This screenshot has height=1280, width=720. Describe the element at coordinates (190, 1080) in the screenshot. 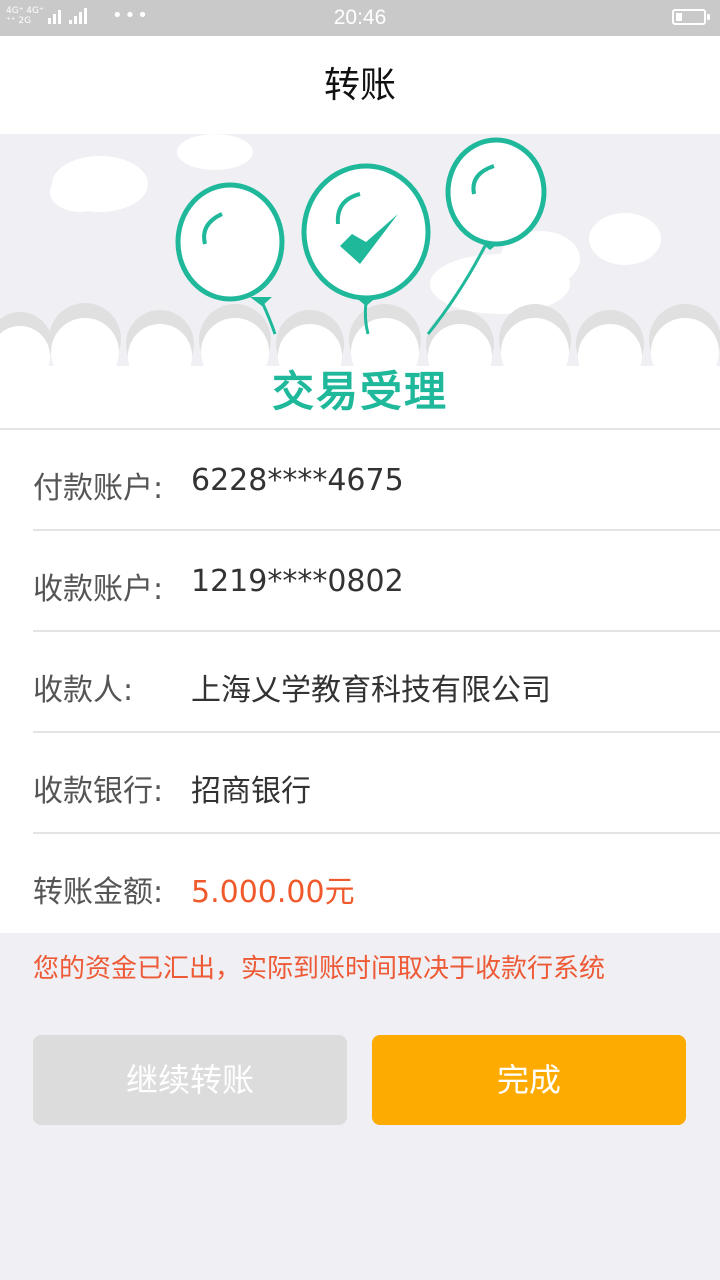

I see `continue-transfer-button: 继续转账` at that location.